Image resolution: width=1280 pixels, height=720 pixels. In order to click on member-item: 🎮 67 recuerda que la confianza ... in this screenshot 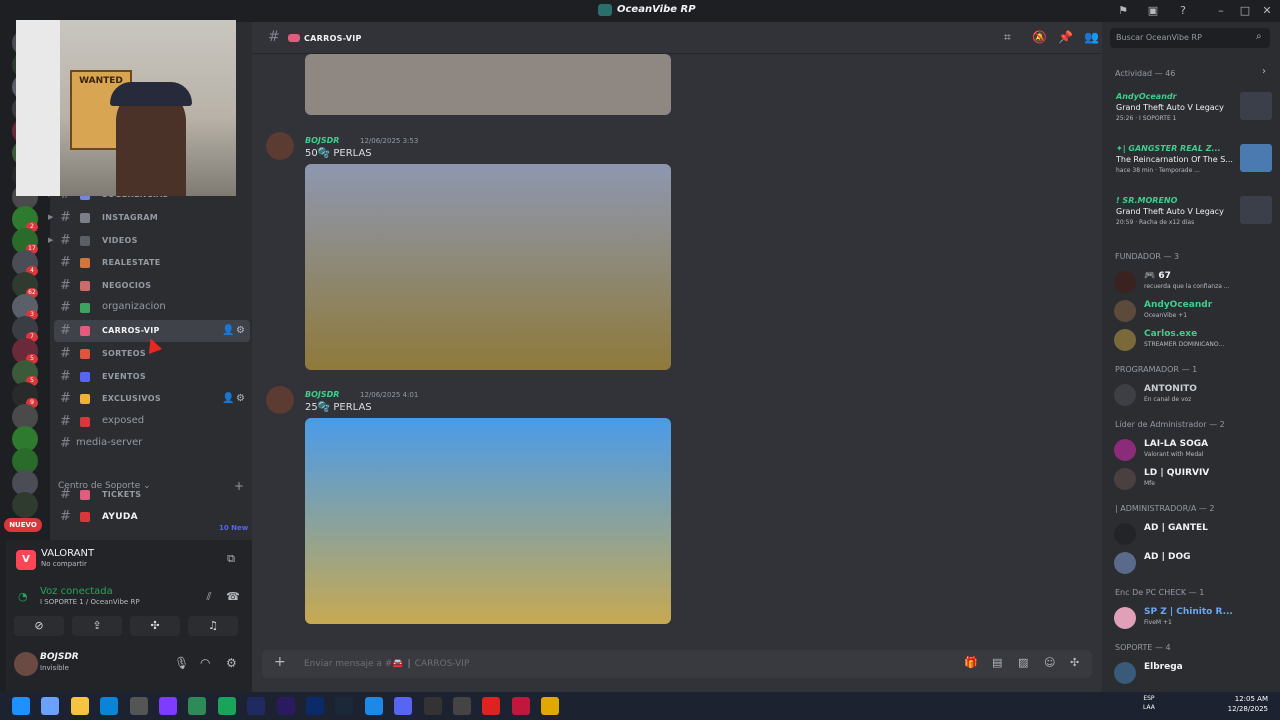, I will do `click(1193, 282)`.